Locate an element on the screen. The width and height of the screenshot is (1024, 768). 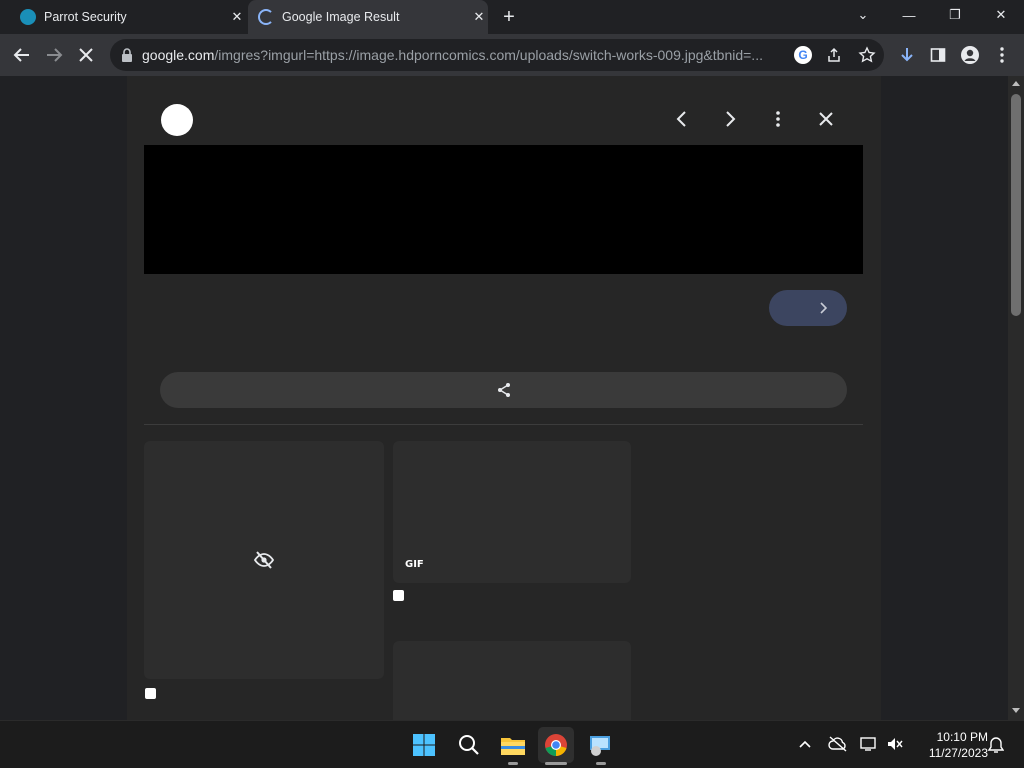
back-button is located at coordinates (22, 55).